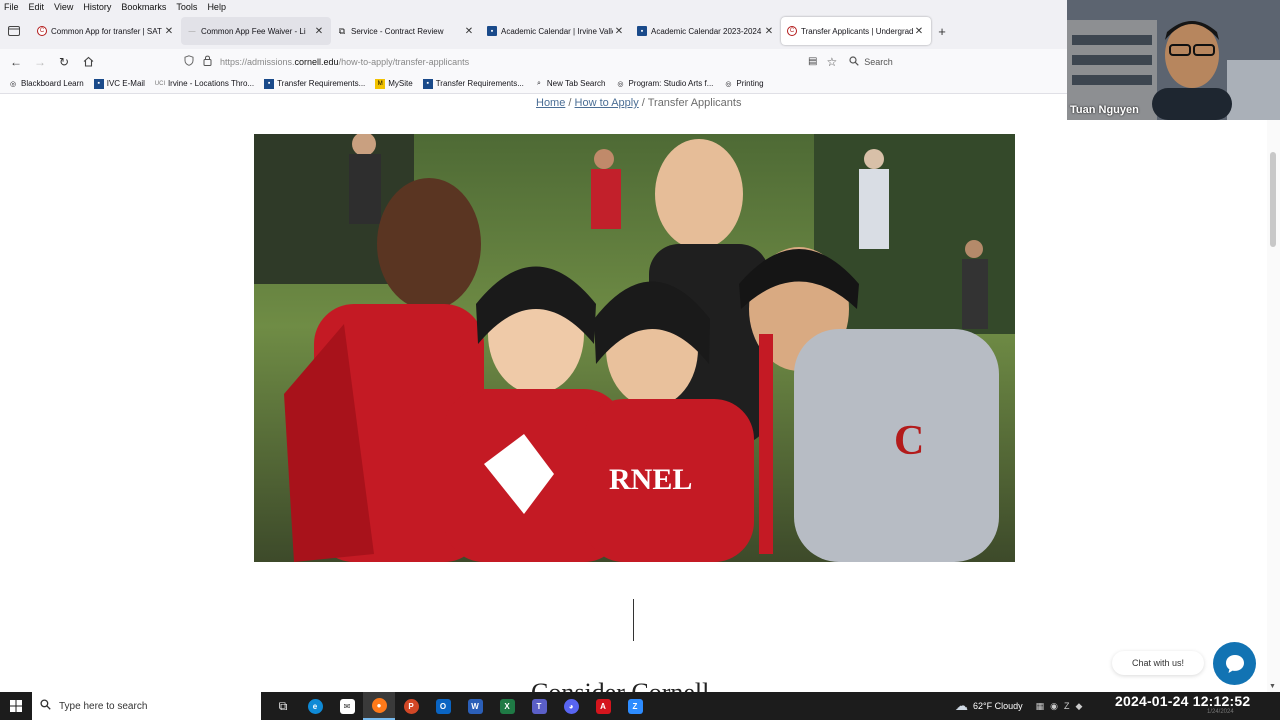 This screenshot has height=720, width=1280. Describe the element at coordinates (603, 706) in the screenshot. I see `acrobat-icon: A` at that location.